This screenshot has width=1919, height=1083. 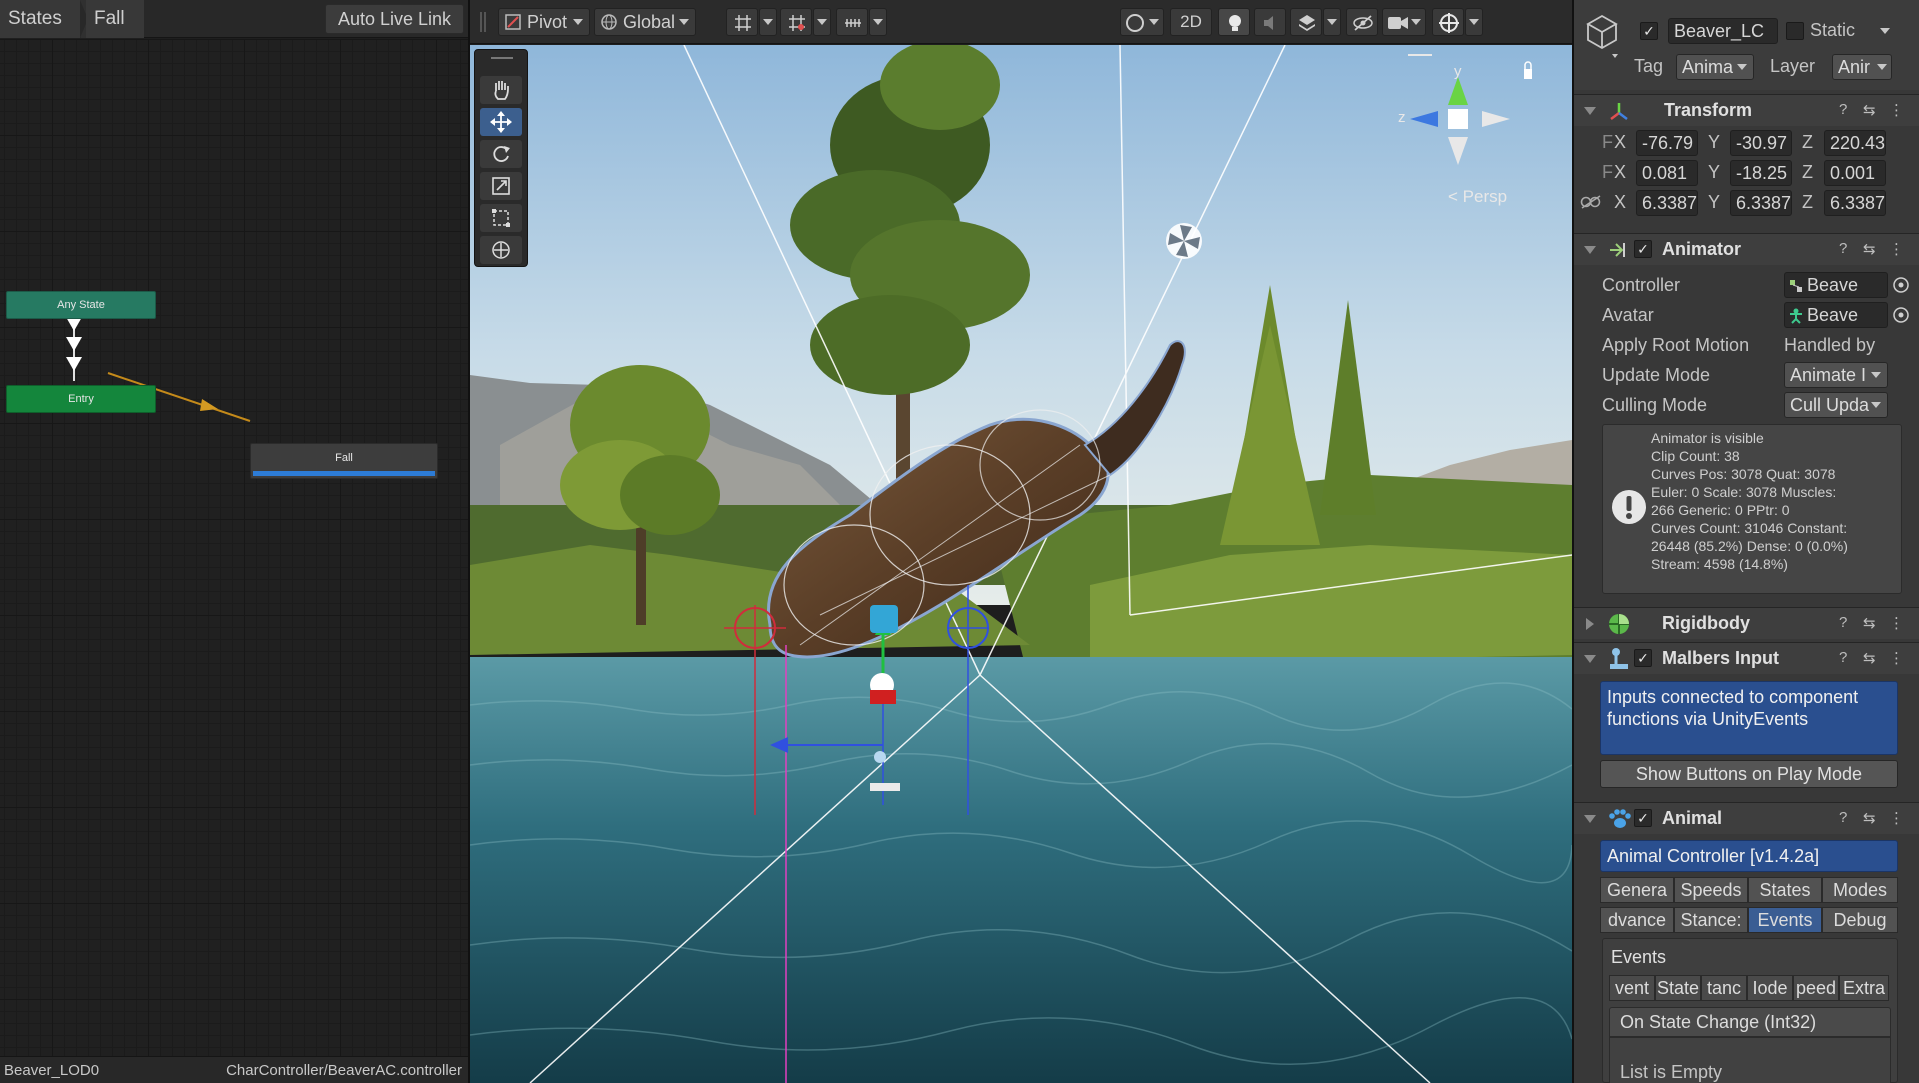 What do you see at coordinates (1678, 988) in the screenshot?
I see `event-tab-states: State` at bounding box center [1678, 988].